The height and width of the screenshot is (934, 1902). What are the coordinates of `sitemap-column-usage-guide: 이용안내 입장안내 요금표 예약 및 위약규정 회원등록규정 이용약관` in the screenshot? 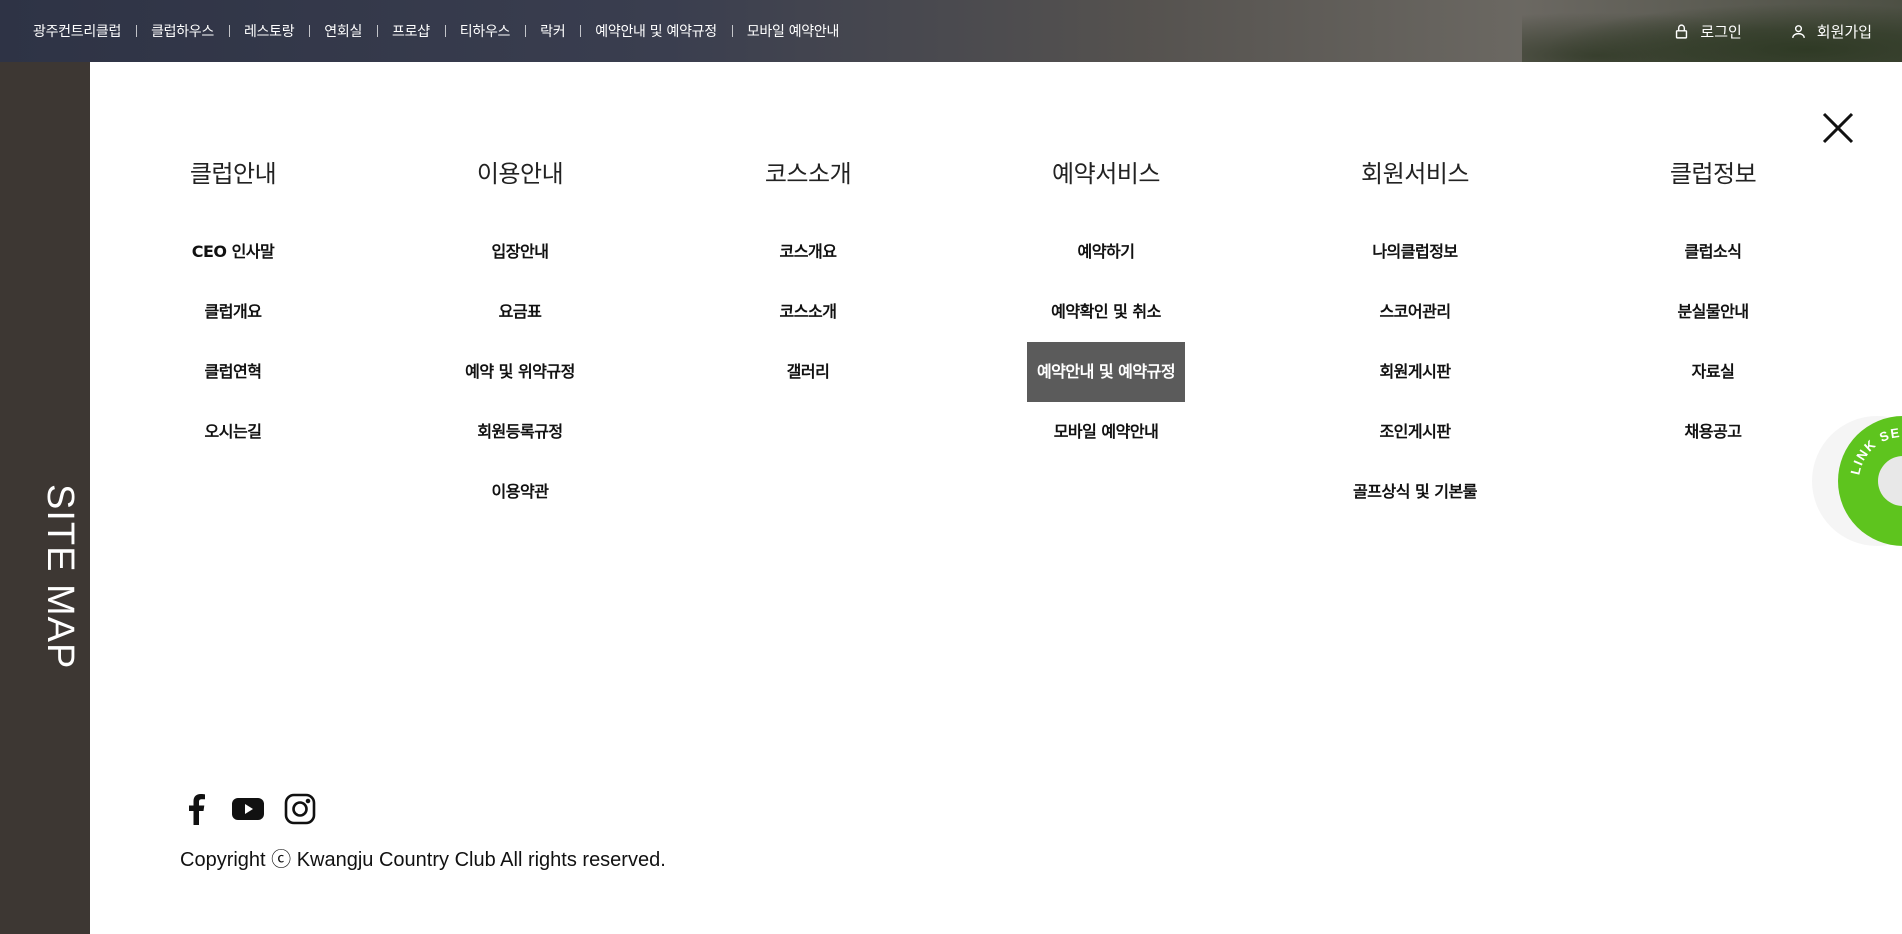 It's located at (520, 339).